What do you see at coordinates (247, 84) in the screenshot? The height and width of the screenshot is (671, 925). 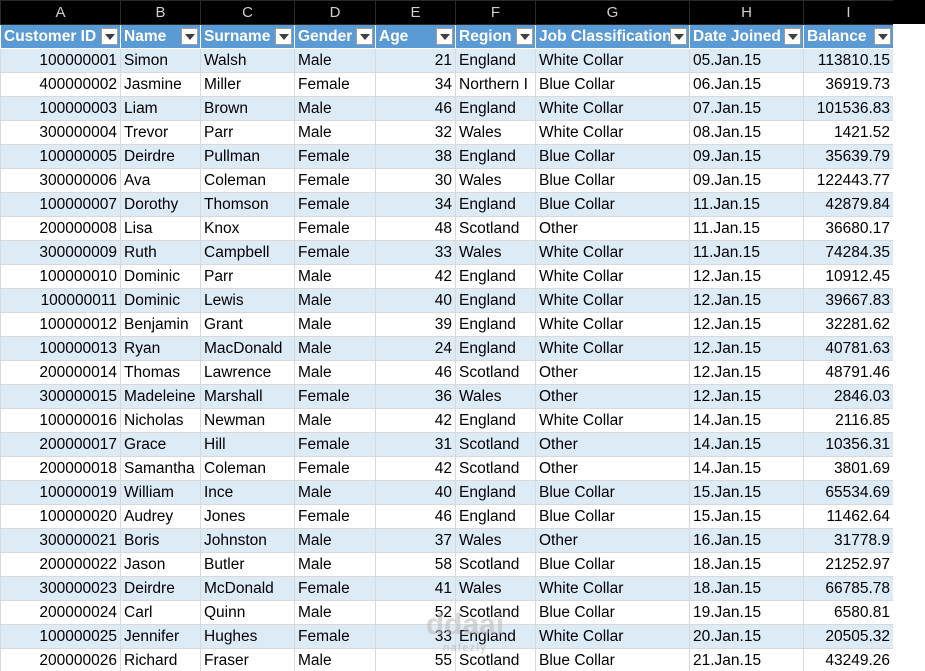 I see `table-cell: Miller` at bounding box center [247, 84].